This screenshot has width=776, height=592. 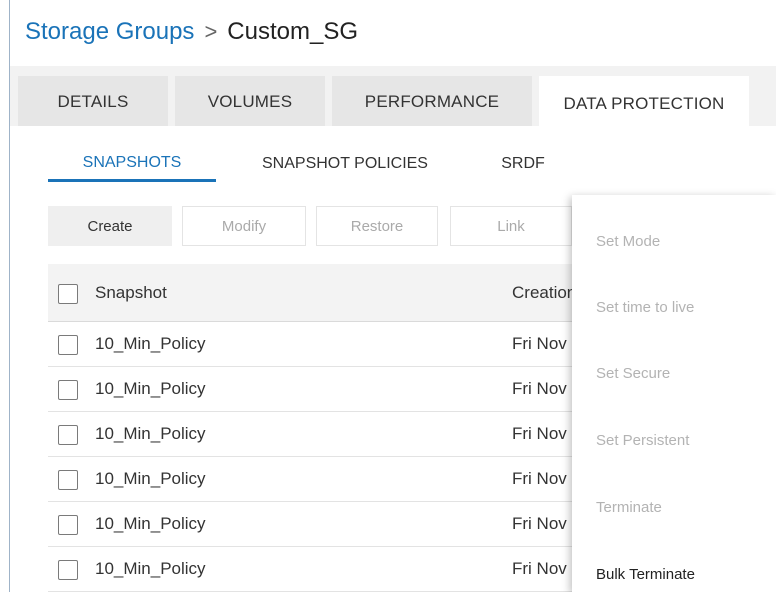 What do you see at coordinates (523, 164) in the screenshot?
I see `subtab-srdf: SRDF` at bounding box center [523, 164].